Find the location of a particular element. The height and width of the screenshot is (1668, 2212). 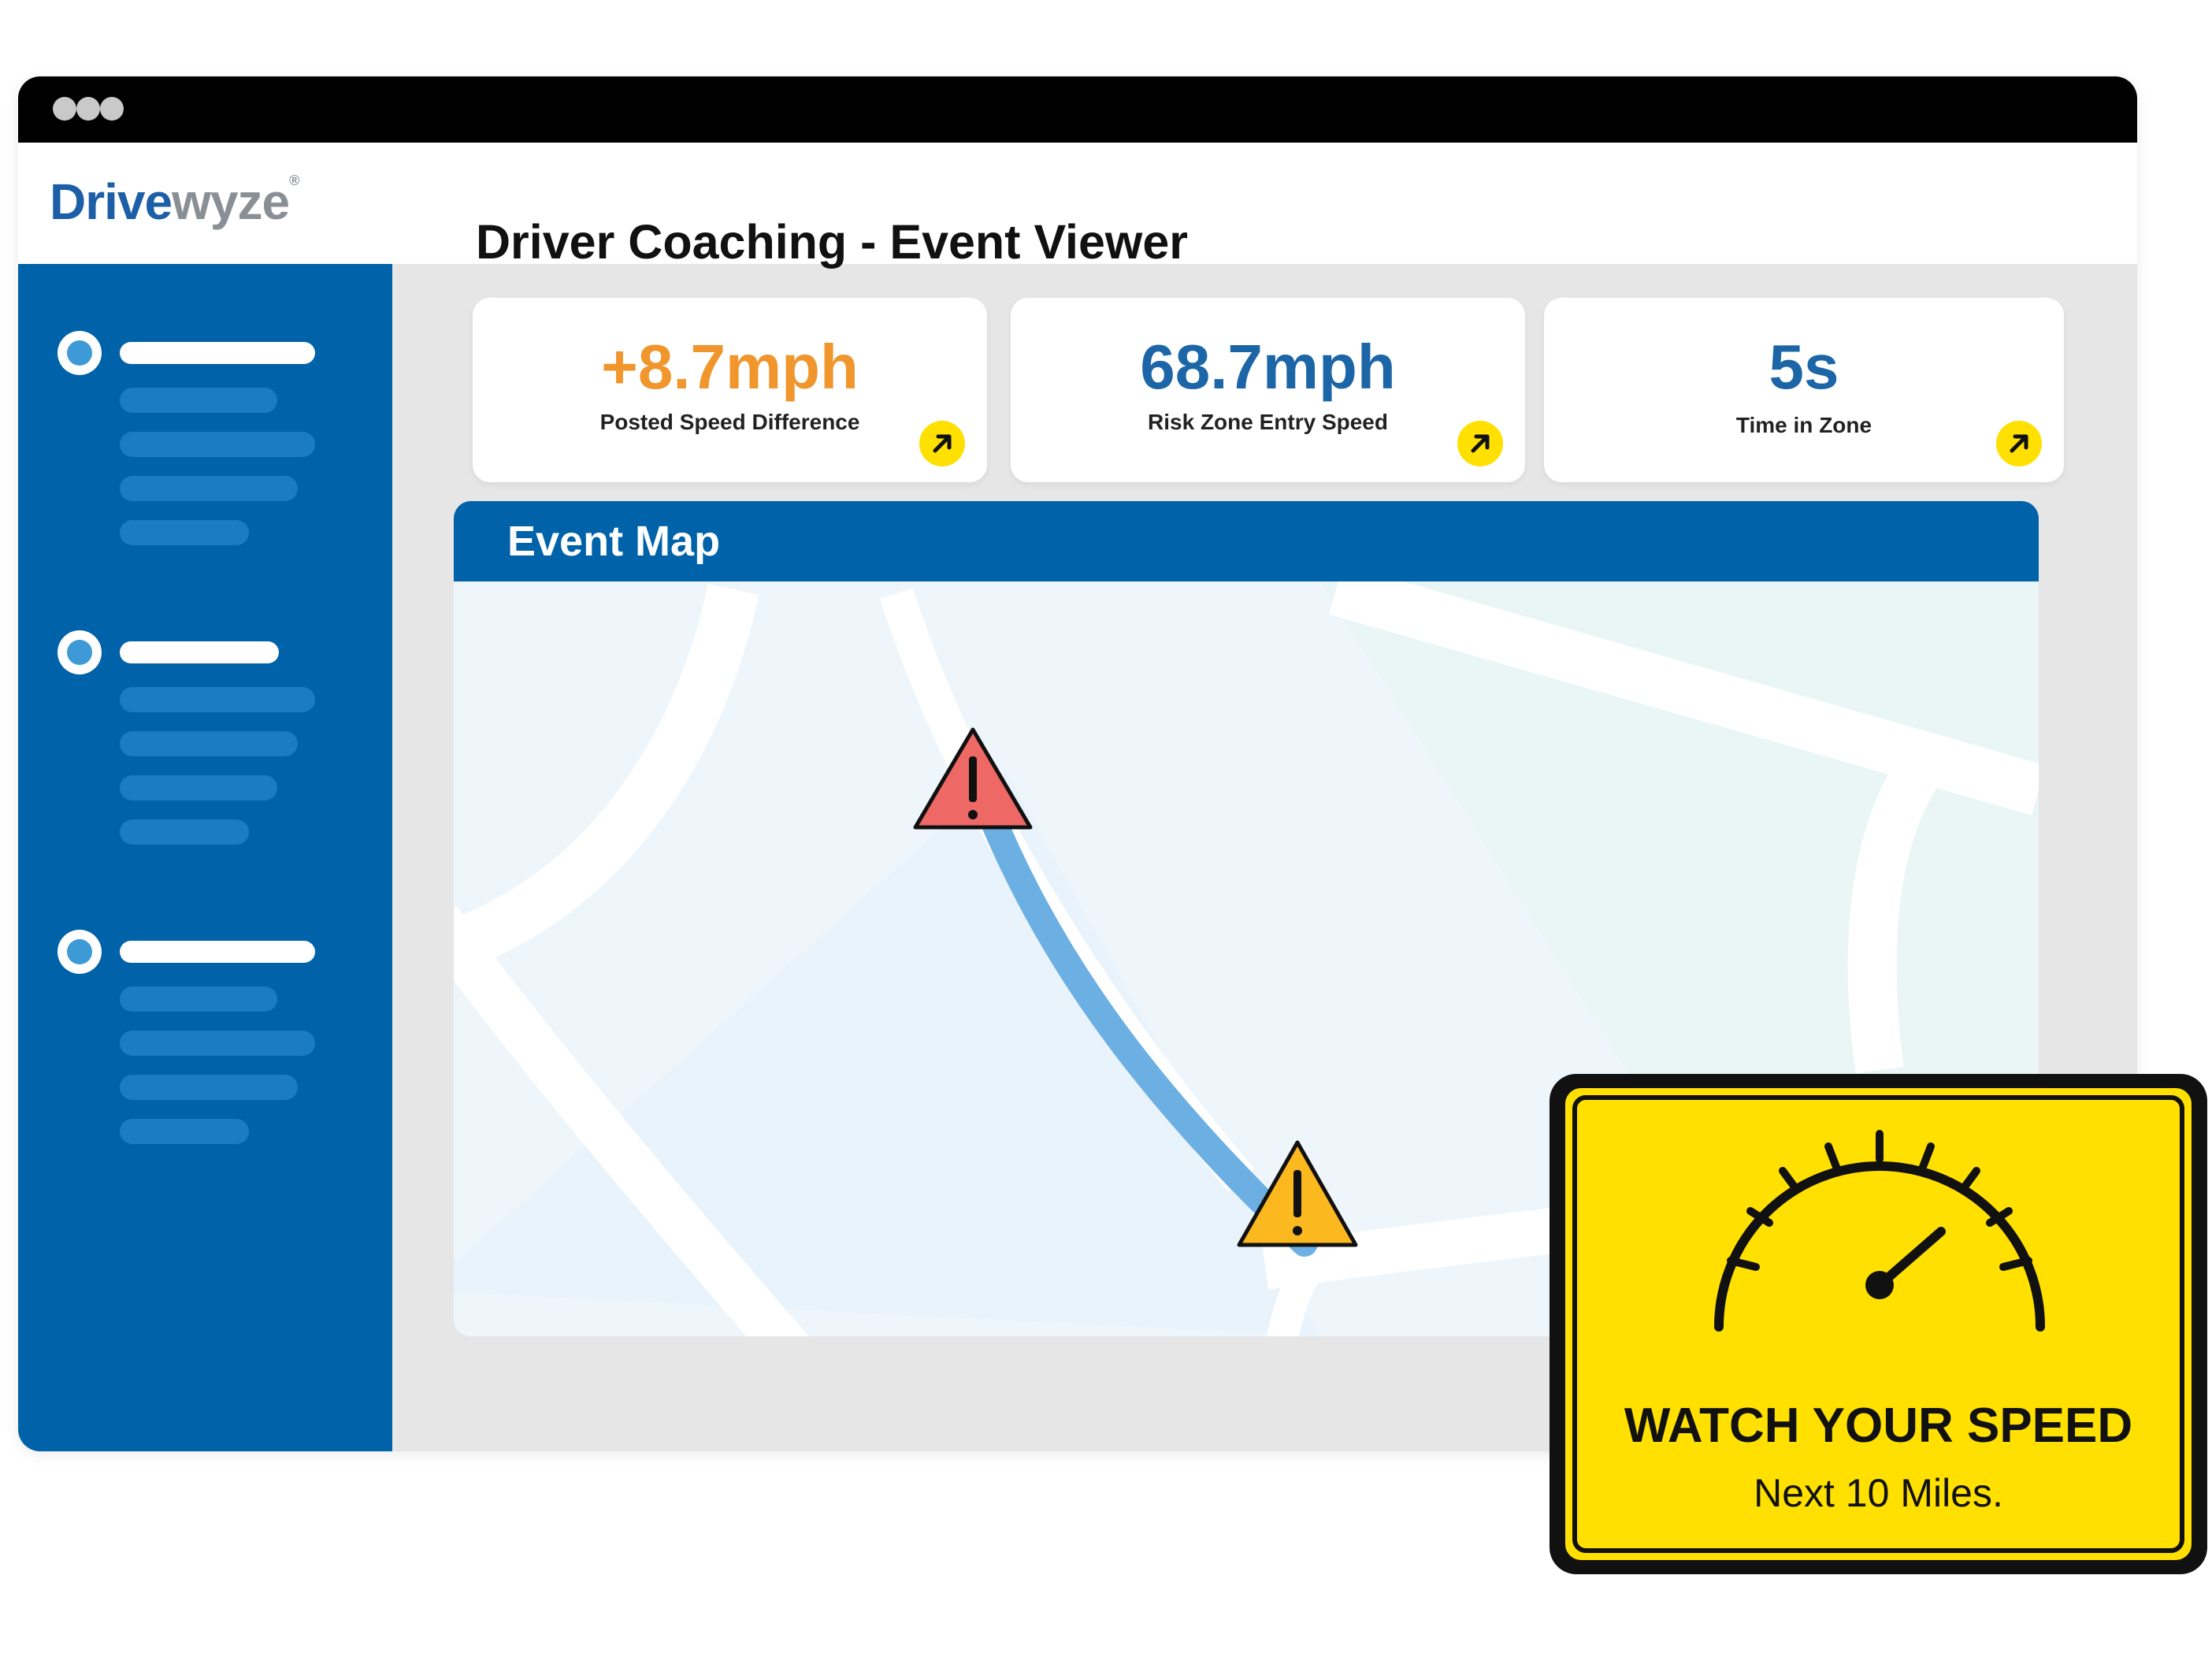

drivewyze-logo: Drivewyze® is located at coordinates (174, 202).